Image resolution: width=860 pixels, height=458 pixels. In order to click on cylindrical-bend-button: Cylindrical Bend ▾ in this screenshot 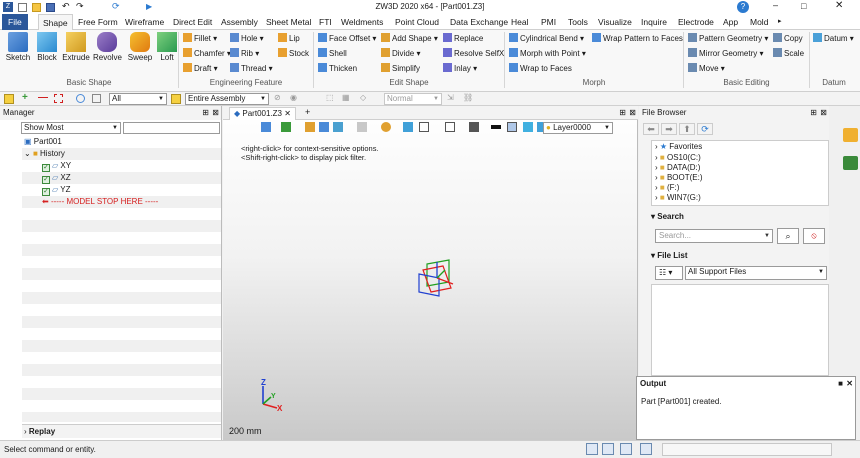, I will do `click(546, 39)`.